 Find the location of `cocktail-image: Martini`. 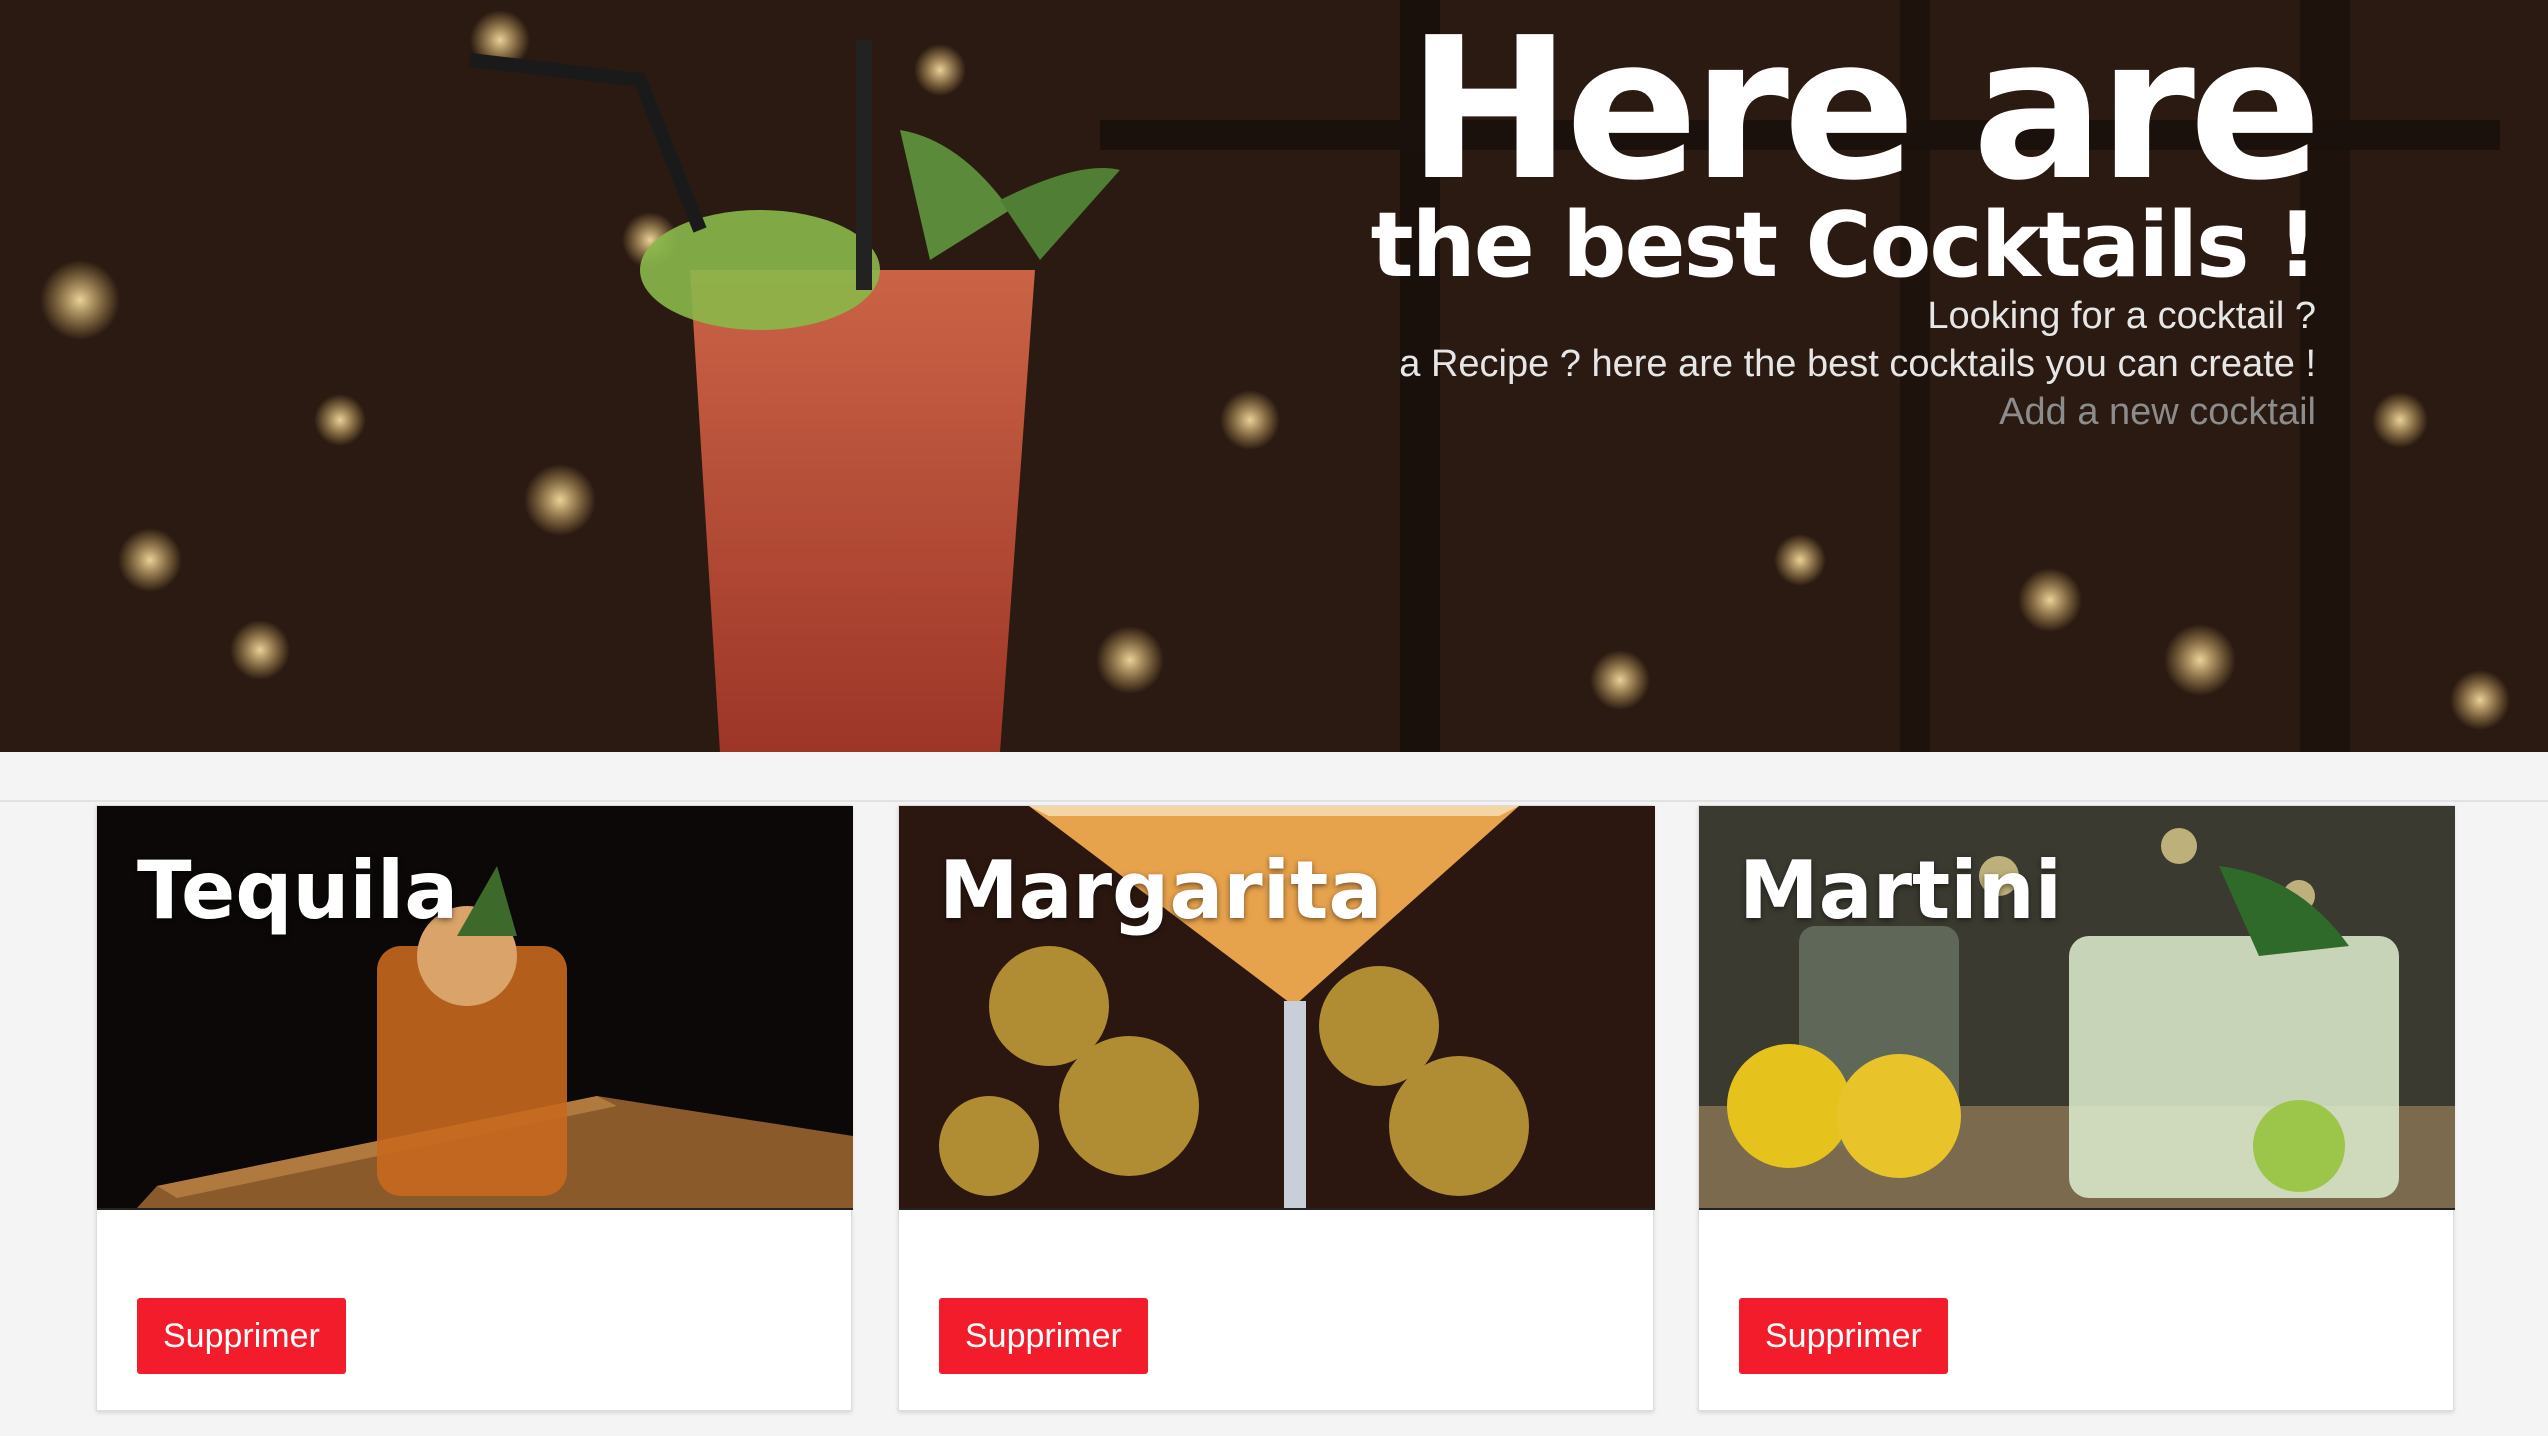

cocktail-image: Martini is located at coordinates (2077, 1008).